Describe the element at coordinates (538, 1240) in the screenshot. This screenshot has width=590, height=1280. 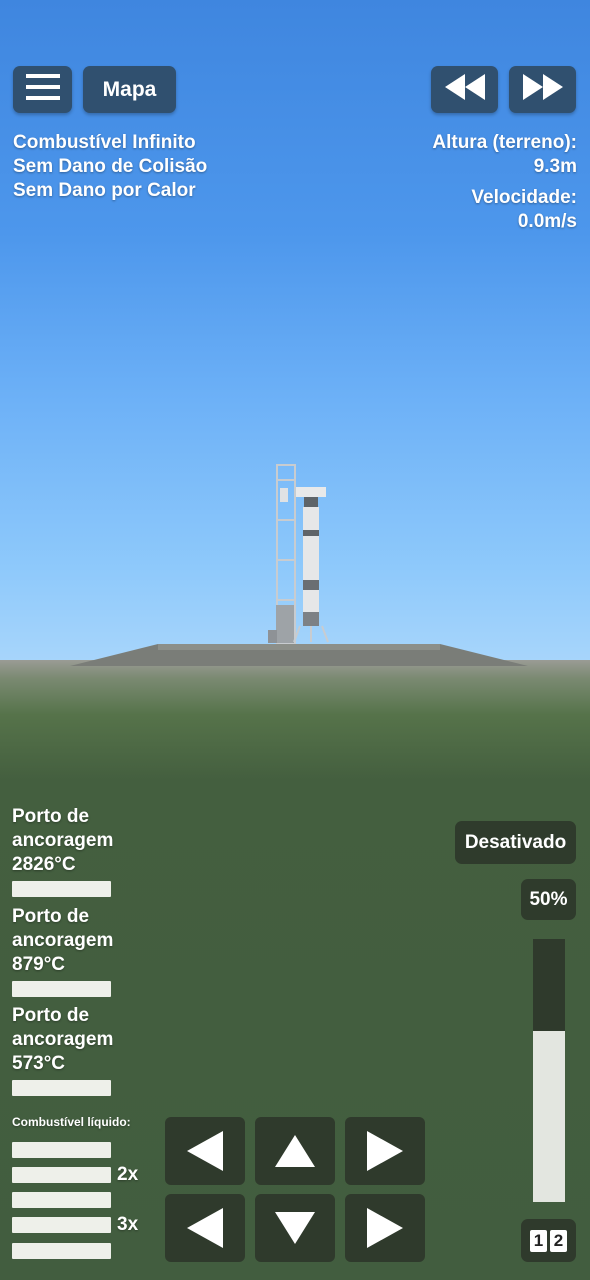
I see `stage-1-label: 1` at that location.